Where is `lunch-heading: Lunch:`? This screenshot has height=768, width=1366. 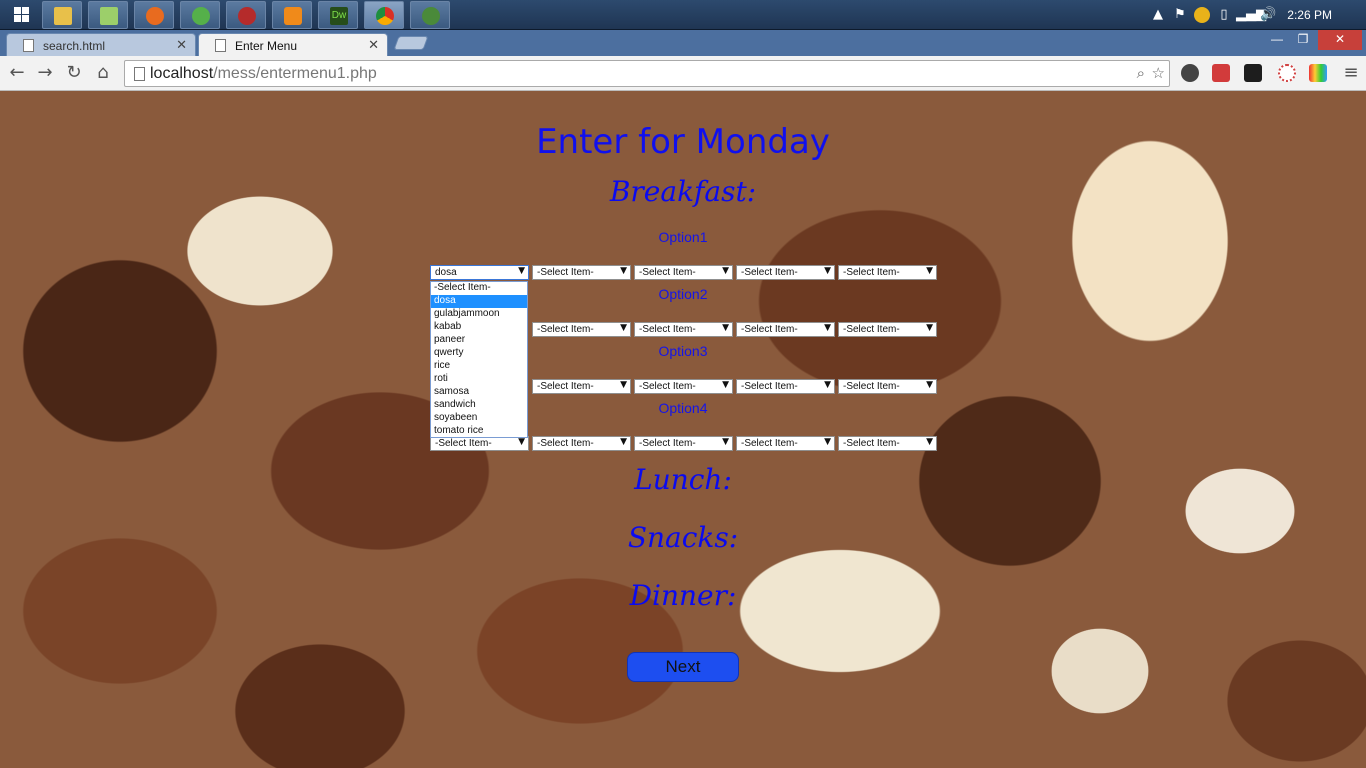
lunch-heading: Lunch: is located at coordinates (683, 479).